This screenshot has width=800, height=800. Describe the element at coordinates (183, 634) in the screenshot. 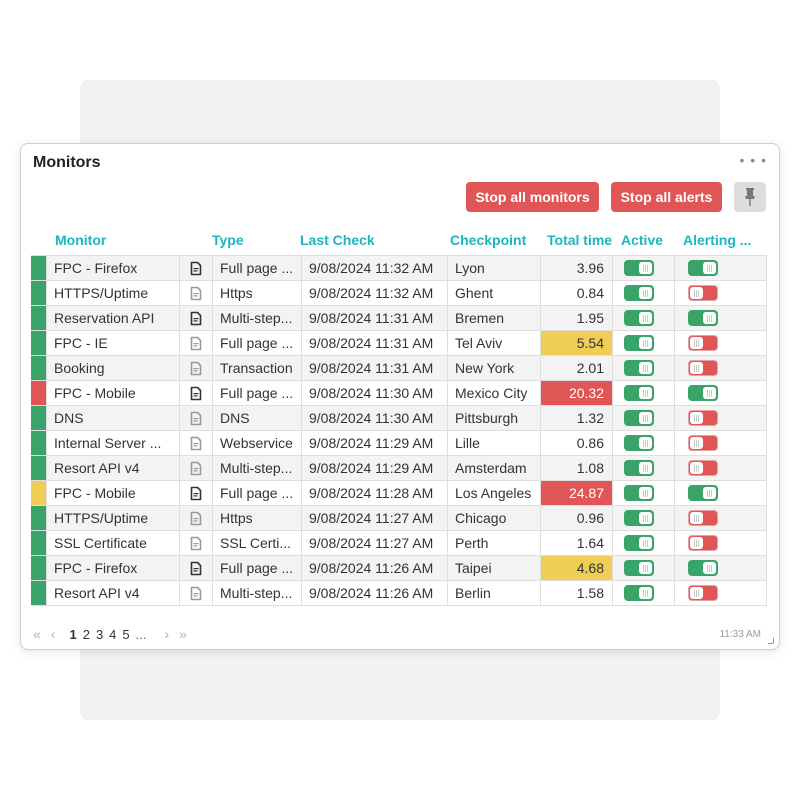

I see `last-page-button: »` at that location.